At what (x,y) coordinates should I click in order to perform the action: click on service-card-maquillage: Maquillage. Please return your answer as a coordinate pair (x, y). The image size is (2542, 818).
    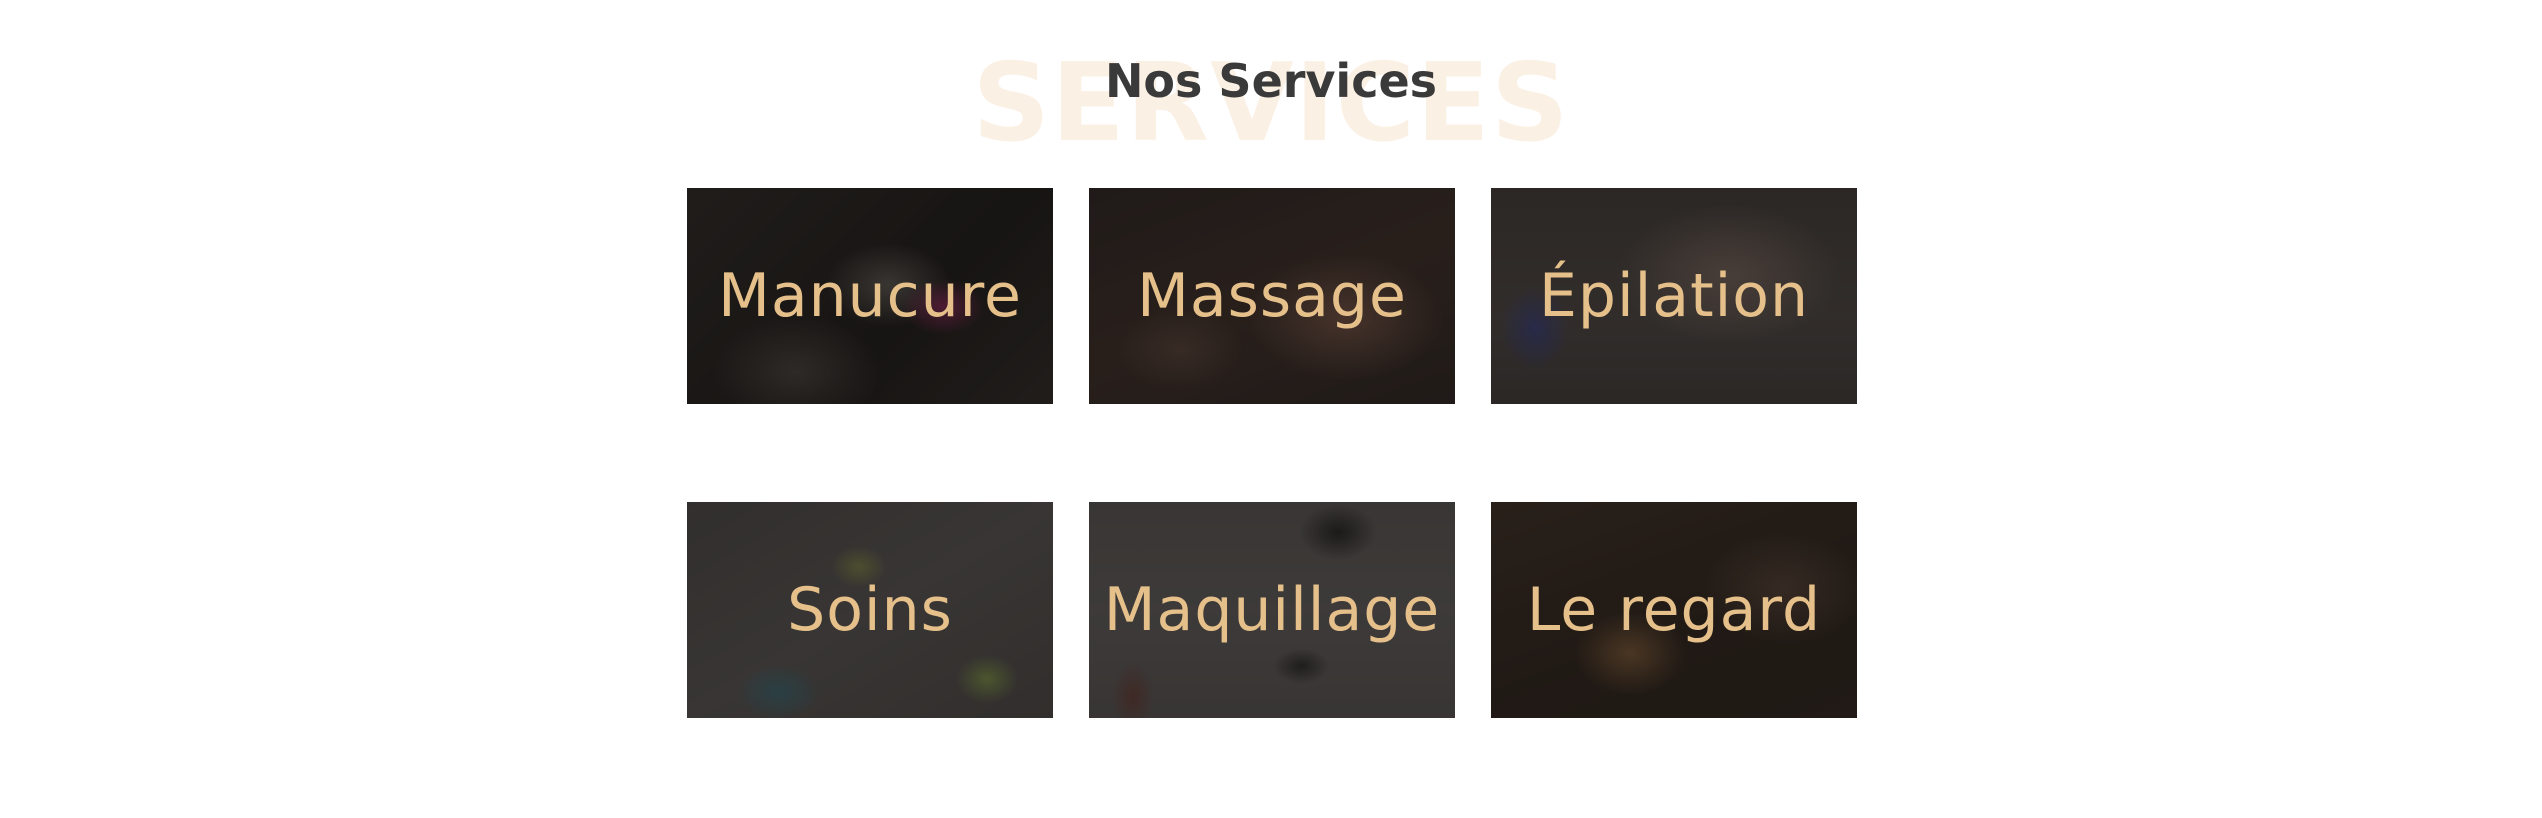
    Looking at the image, I should click on (1272, 610).